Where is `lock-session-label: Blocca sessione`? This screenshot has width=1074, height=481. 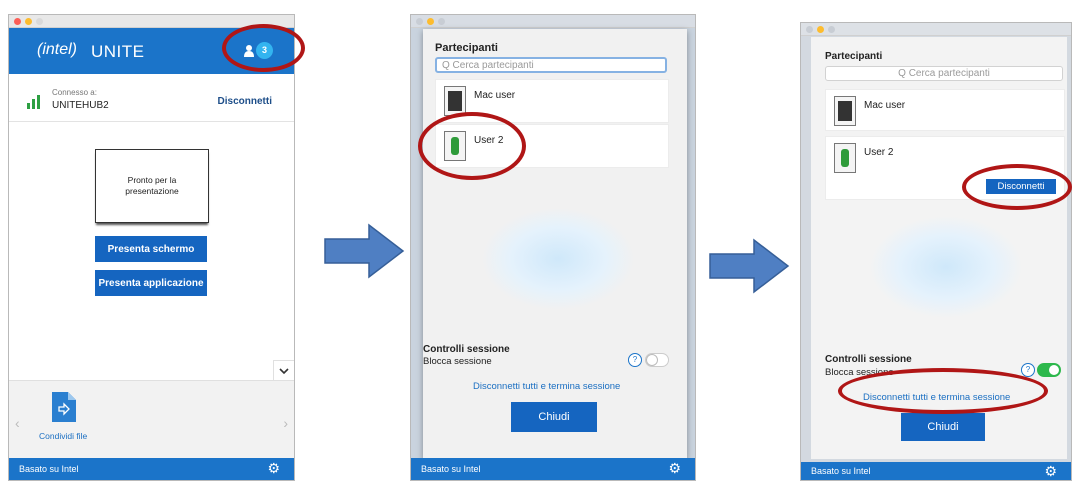
lock-session-label: Blocca sessione is located at coordinates (457, 361).